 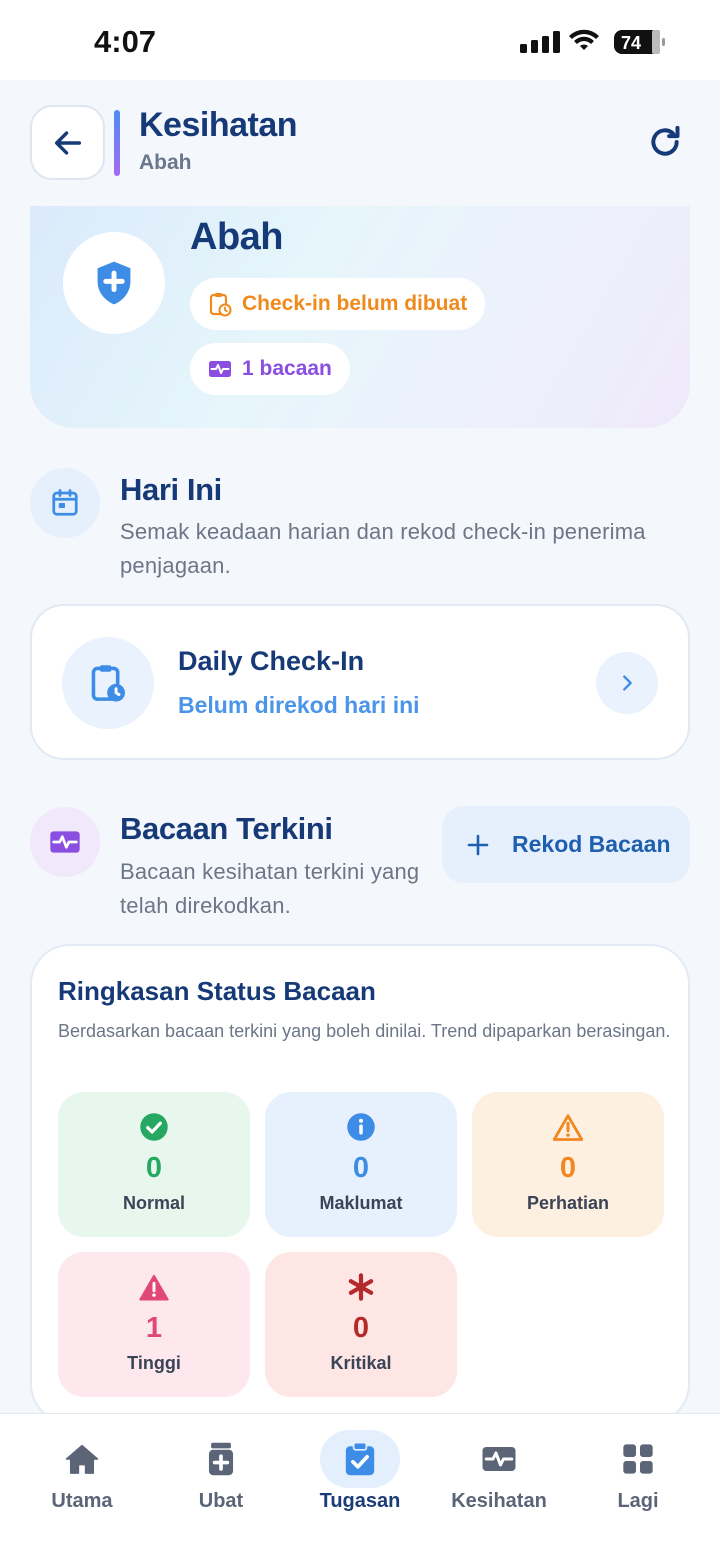 What do you see at coordinates (221, 1459) in the screenshot?
I see `medicine-icon` at bounding box center [221, 1459].